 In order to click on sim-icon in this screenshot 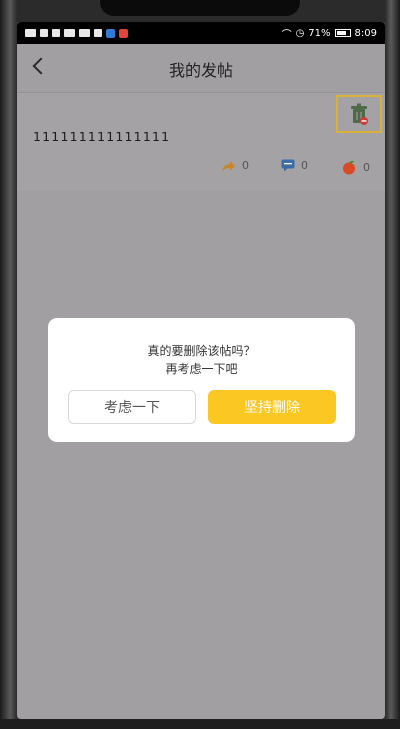, I will do `click(30, 33)`.